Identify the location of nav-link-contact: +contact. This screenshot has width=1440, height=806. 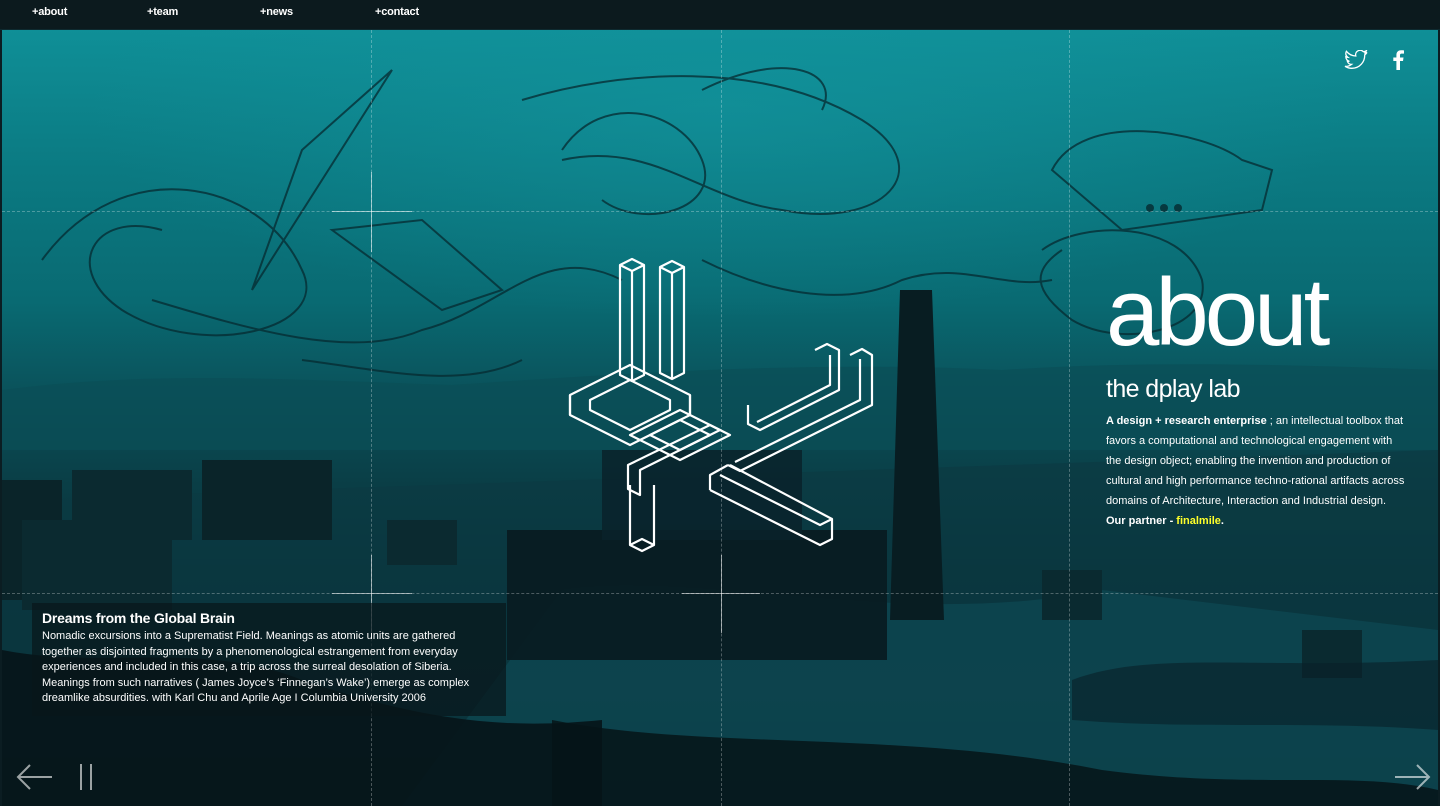
(397, 12).